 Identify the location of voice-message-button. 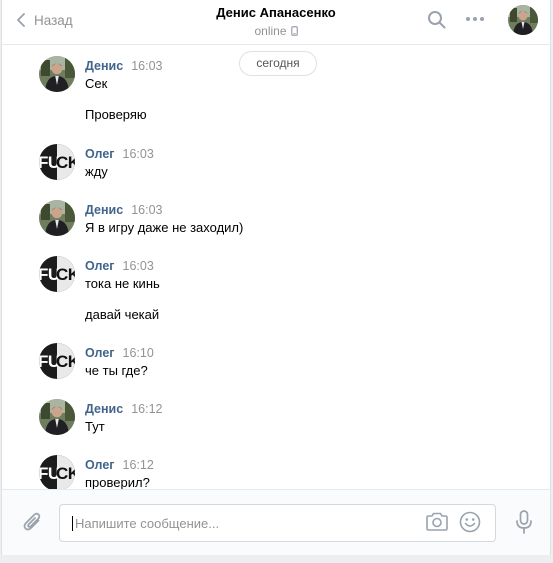
(524, 523).